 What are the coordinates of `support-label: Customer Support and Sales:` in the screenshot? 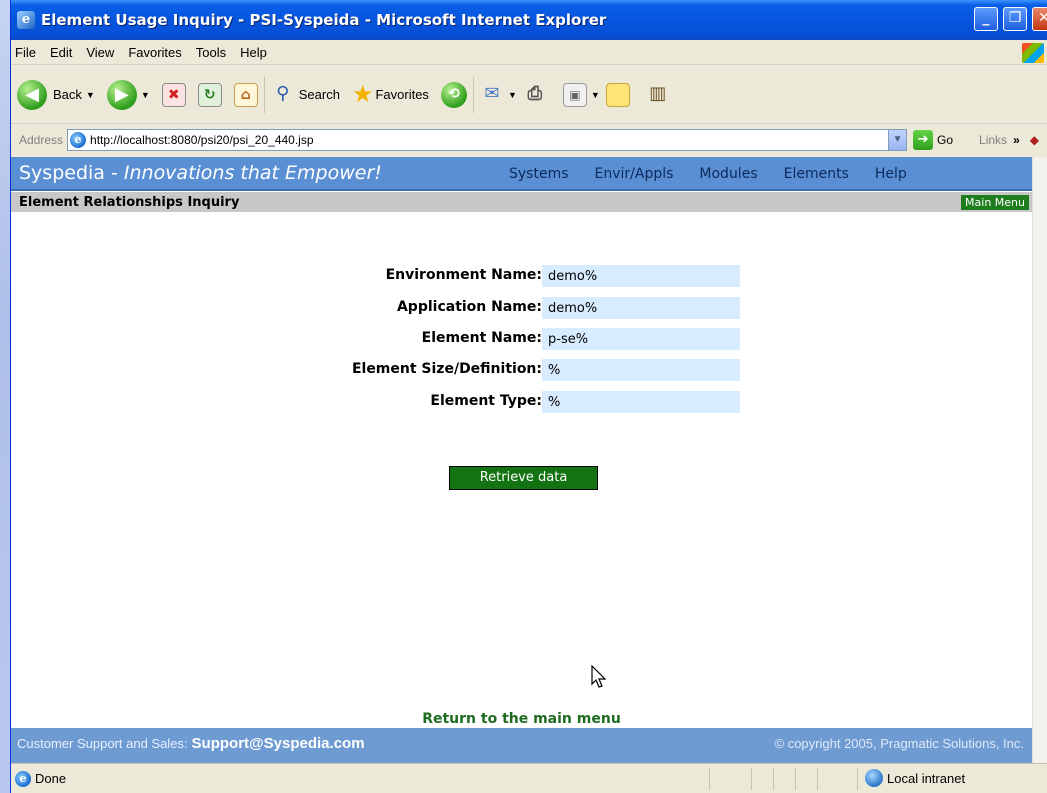 It's located at (102, 743).